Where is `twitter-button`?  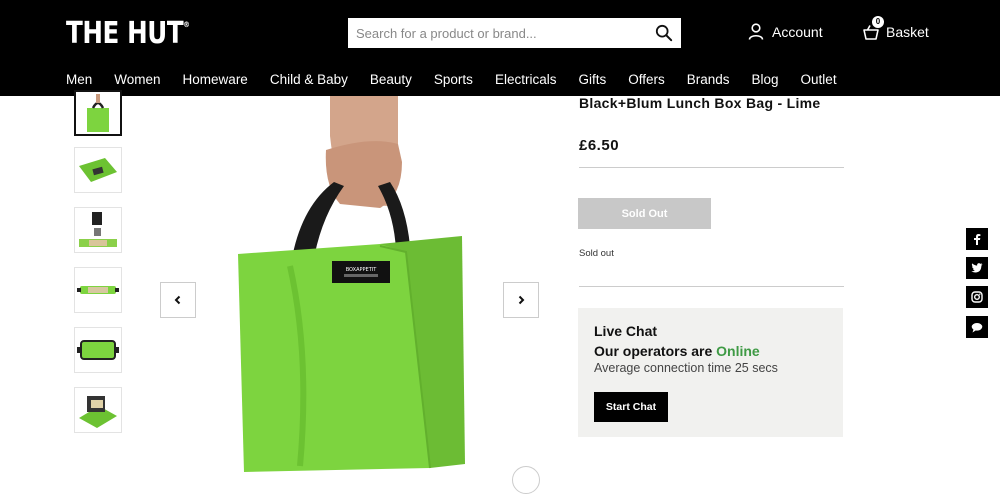 twitter-button is located at coordinates (977, 268).